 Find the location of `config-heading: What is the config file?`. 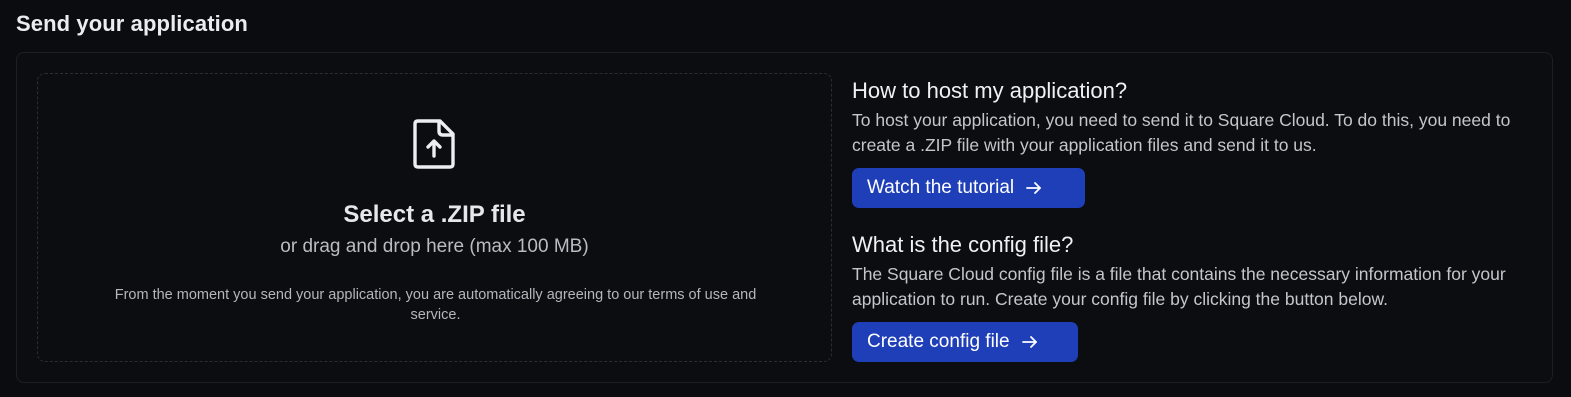

config-heading: What is the config file? is located at coordinates (963, 244).